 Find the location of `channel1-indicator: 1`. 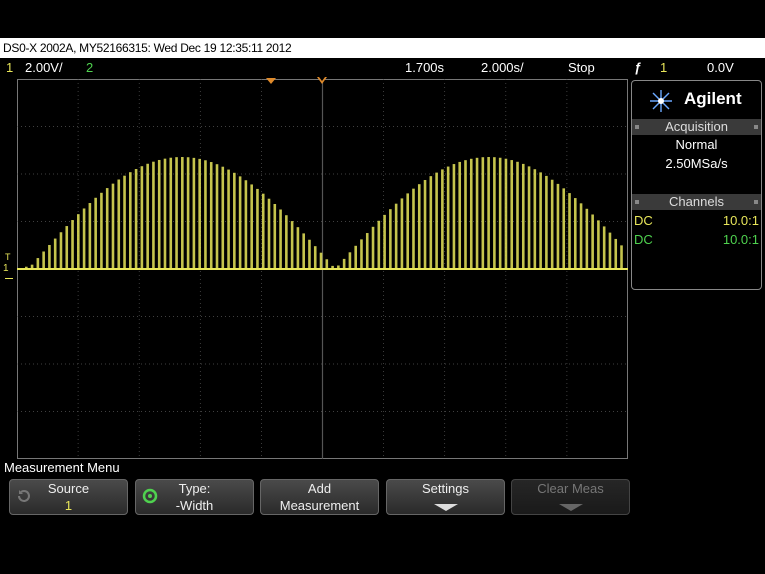

channel1-indicator: 1 is located at coordinates (9, 68).